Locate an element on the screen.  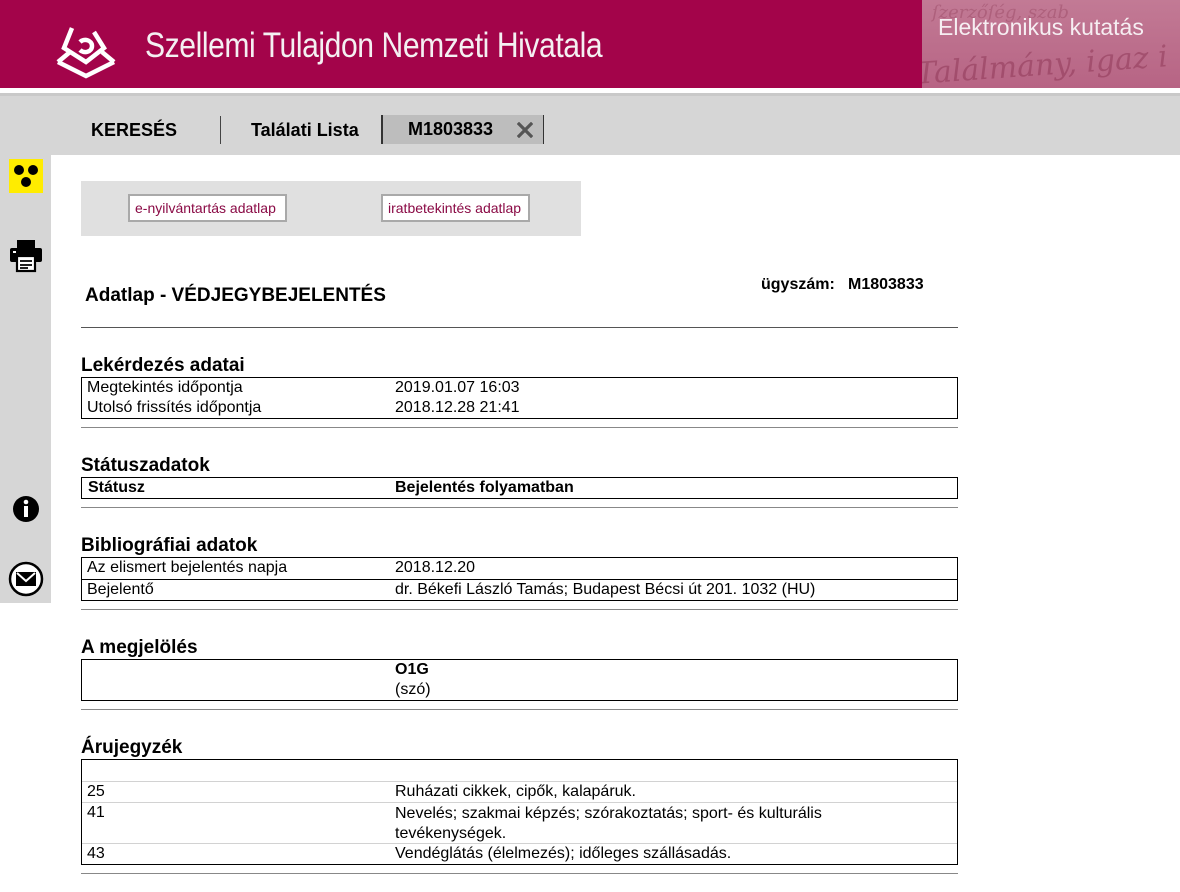
section-title-status: Státuszadatok is located at coordinates (145, 465).